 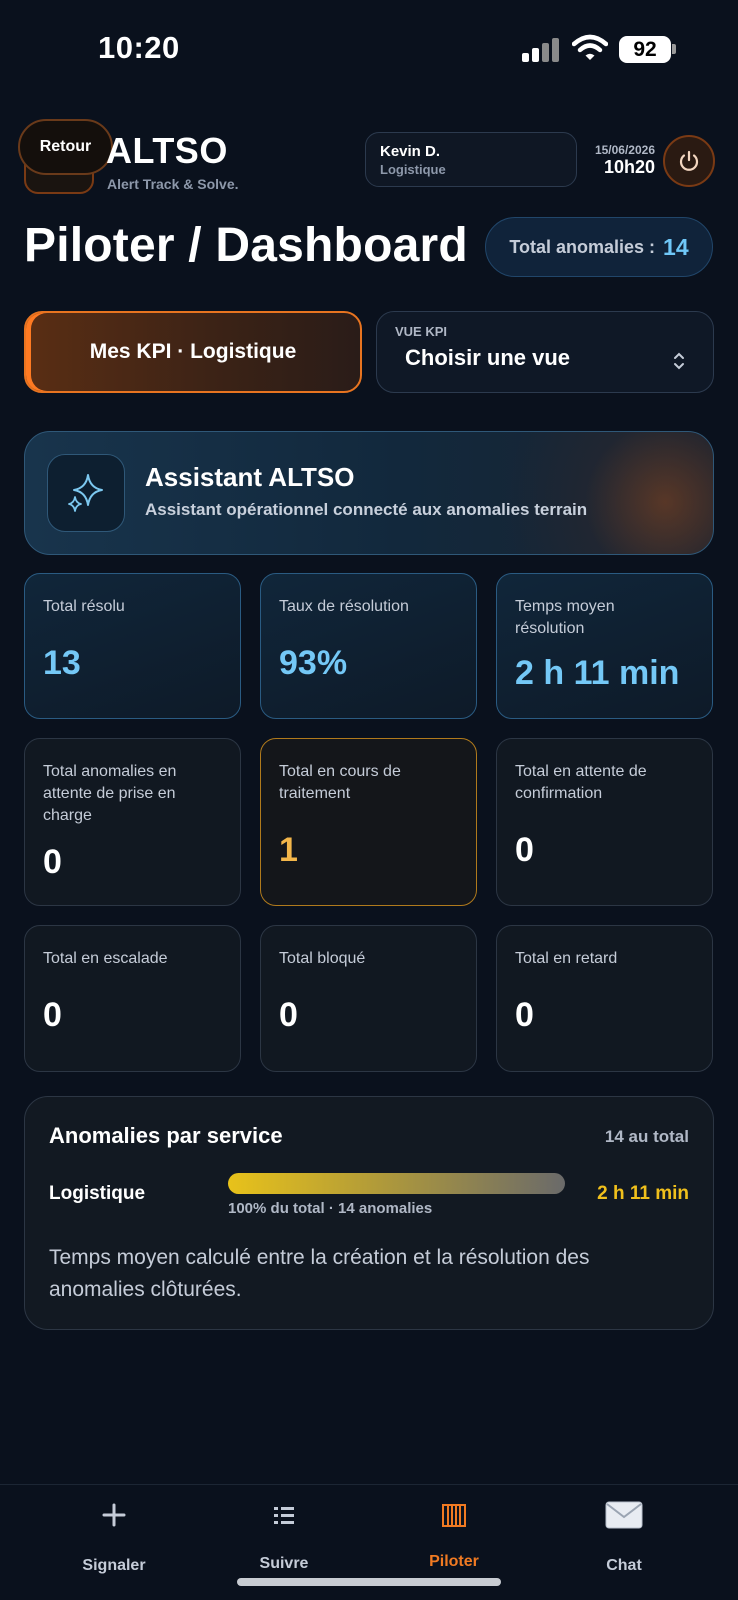 What do you see at coordinates (132, 998) in the screenshot?
I see `stat-card-escalated: Total en escalade 0` at bounding box center [132, 998].